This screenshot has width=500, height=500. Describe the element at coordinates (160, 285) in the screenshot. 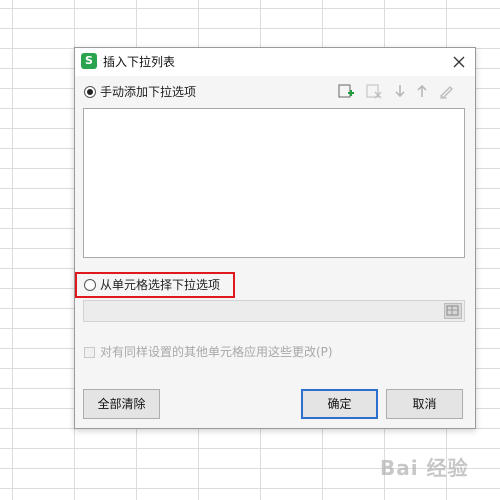

I see `cell-option-label: 从单元格选择下拉选项` at that location.